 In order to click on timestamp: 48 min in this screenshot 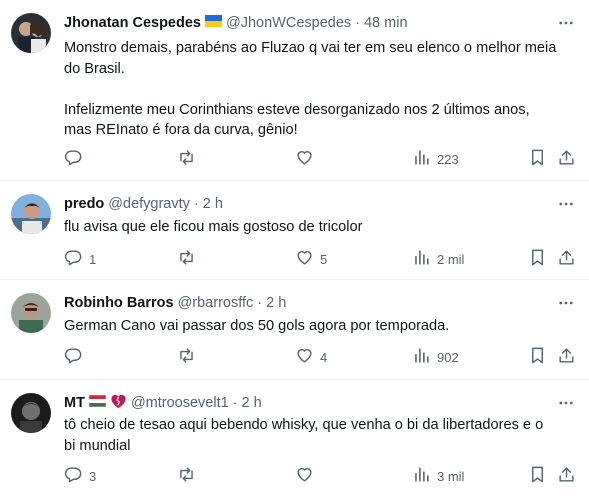, I will do `click(386, 23)`.